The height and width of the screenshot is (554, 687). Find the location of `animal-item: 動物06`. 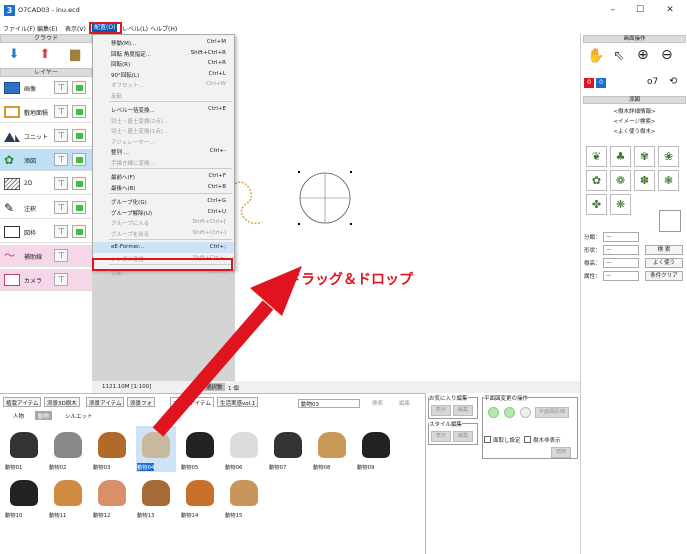

animal-item: 動物06 is located at coordinates (244, 449).